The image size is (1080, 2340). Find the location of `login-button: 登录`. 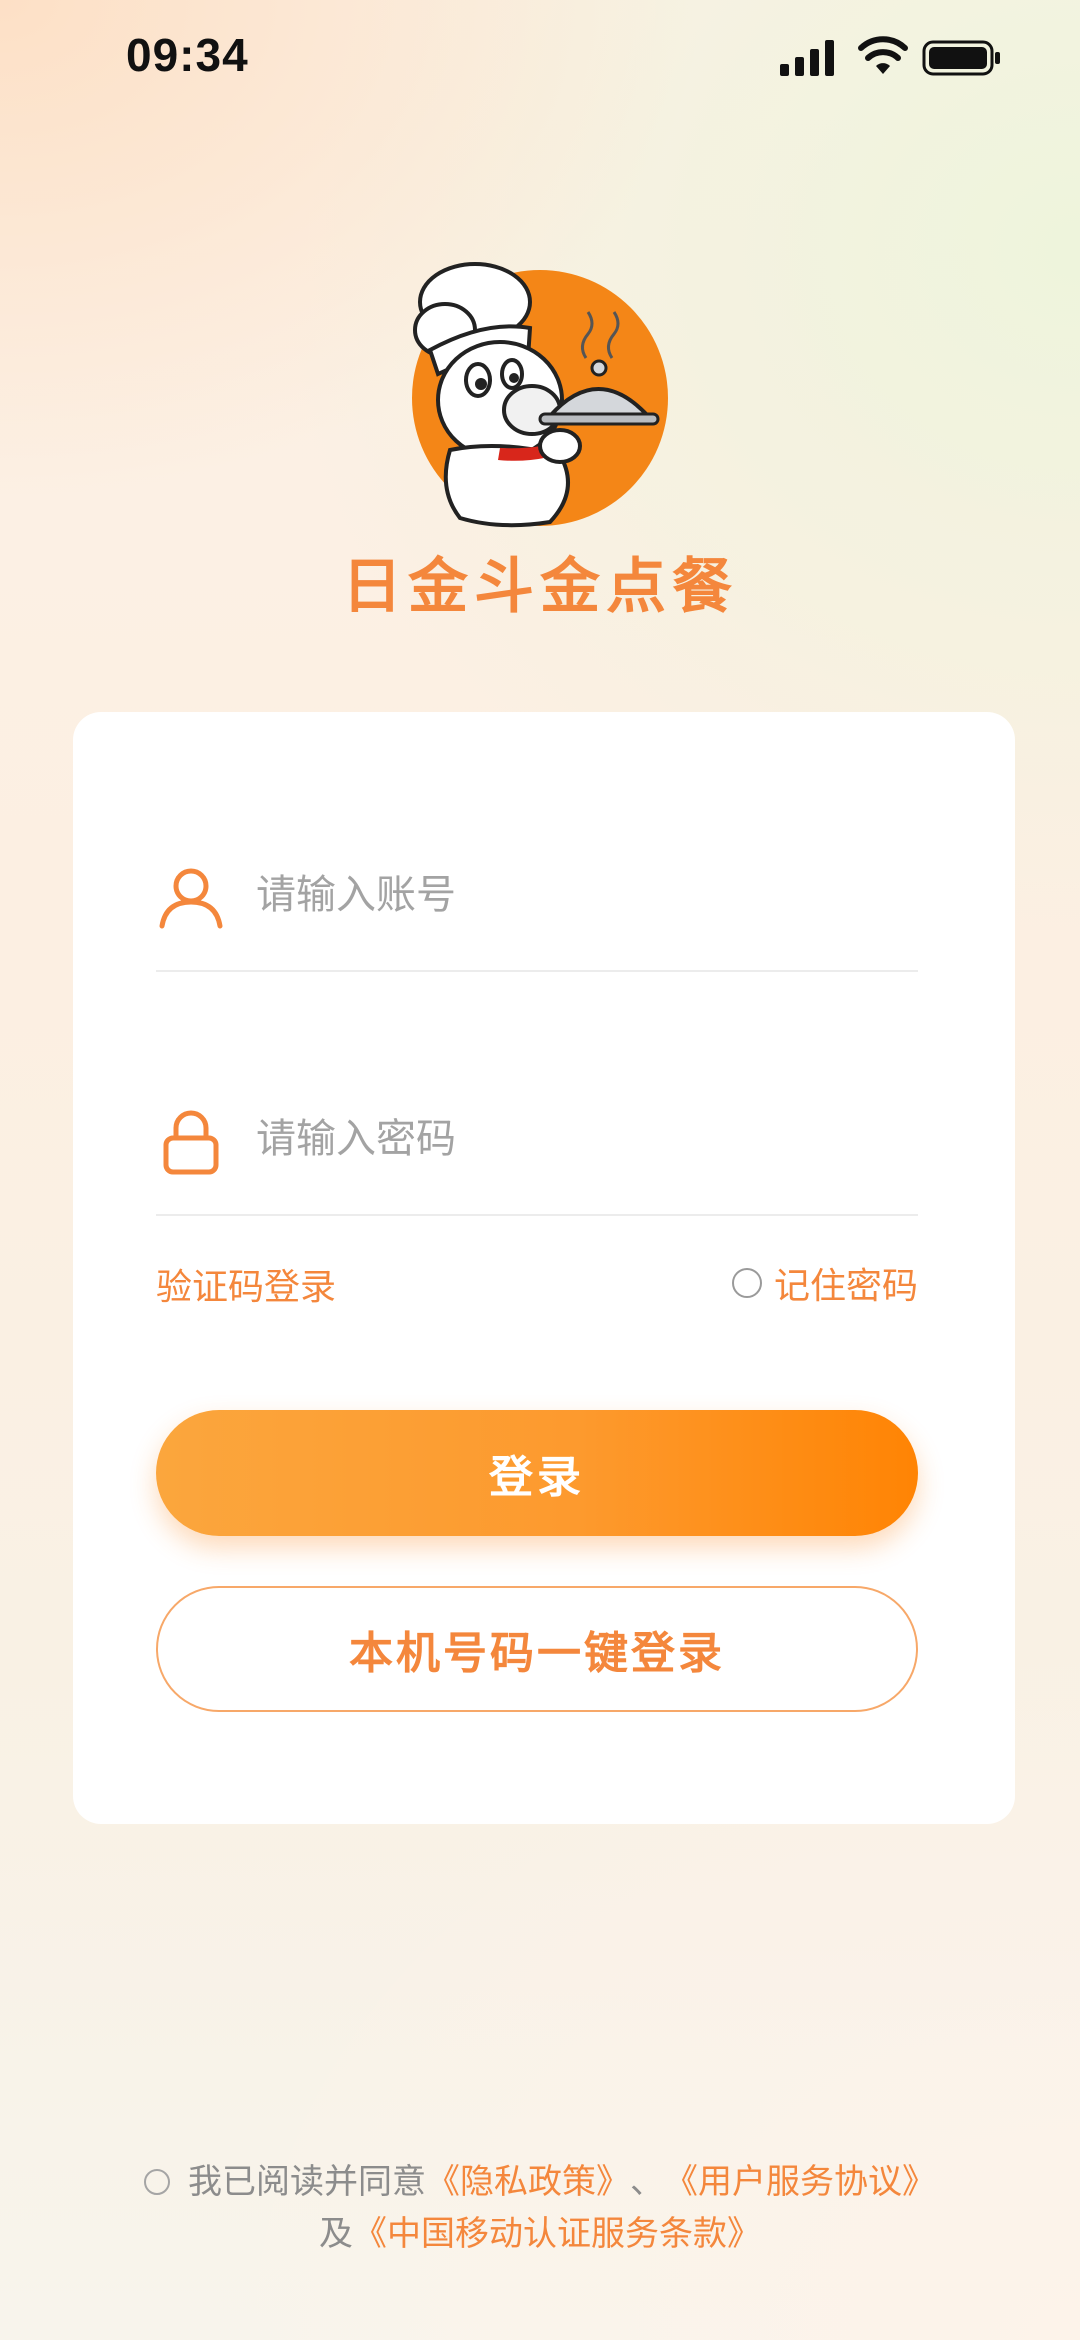

login-button: 登录 is located at coordinates (537, 1473).